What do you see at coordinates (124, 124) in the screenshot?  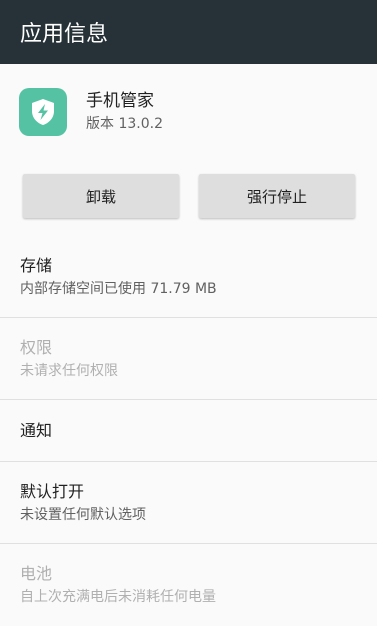 I see `app-version: 版本 13.0.2` at bounding box center [124, 124].